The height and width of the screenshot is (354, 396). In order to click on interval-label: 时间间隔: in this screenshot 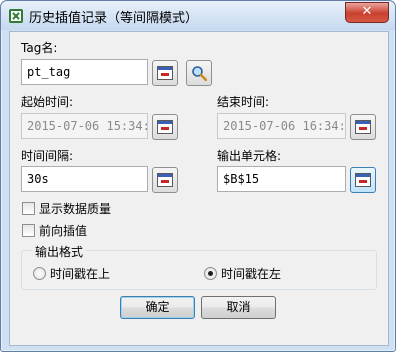, I will do `click(47, 156)`.